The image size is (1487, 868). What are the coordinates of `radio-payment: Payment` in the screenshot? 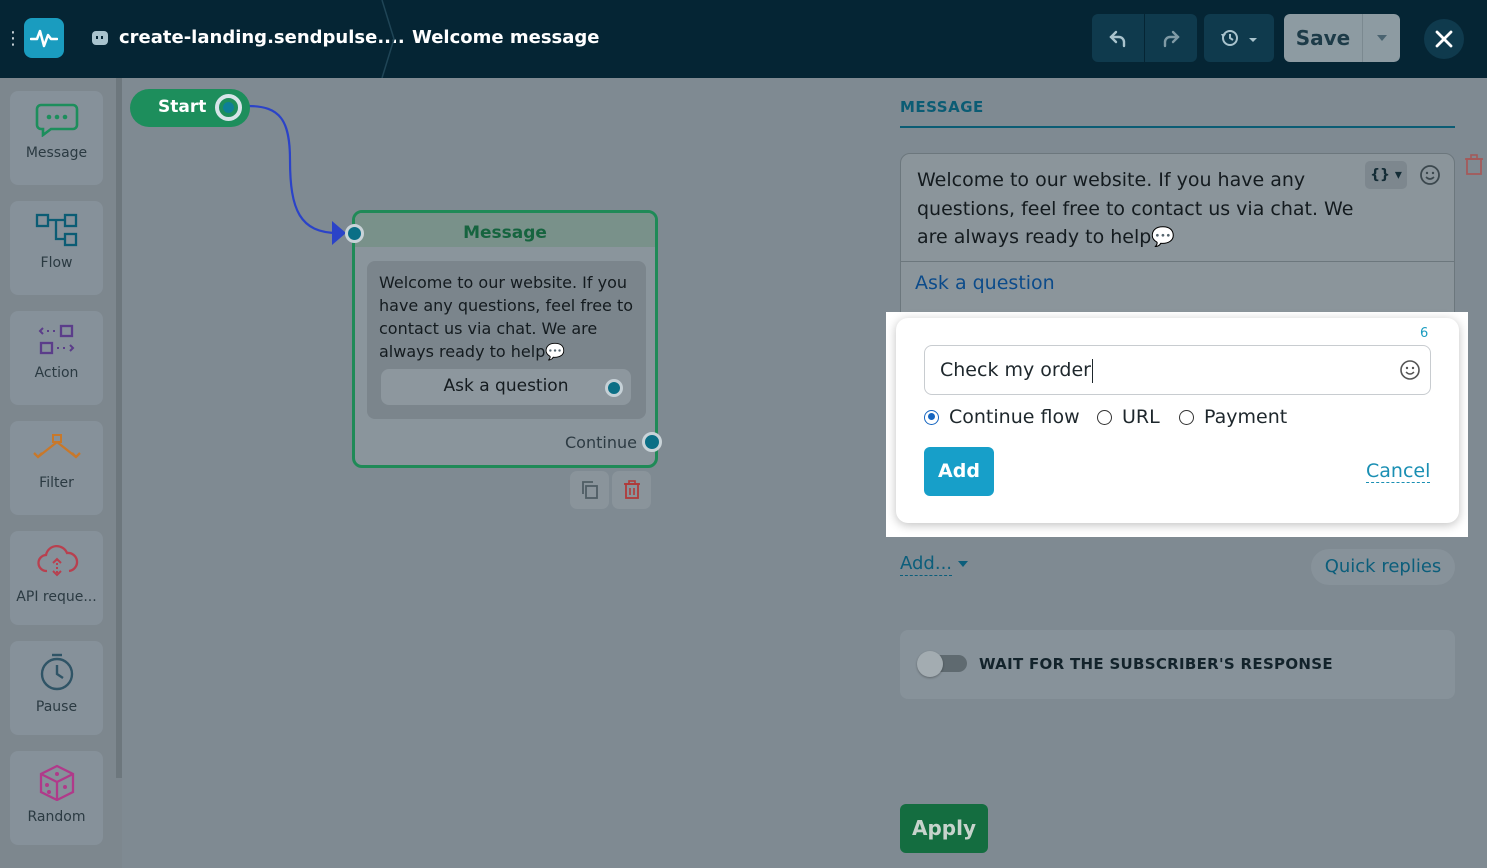 It's located at (1233, 417).